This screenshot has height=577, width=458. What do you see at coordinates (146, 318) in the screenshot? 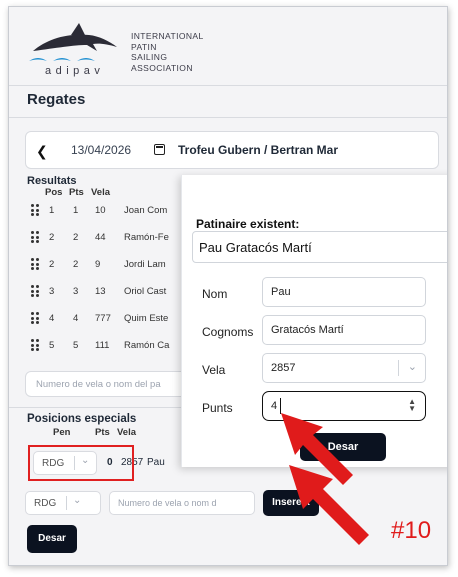
I see `cell-name: Quim Este` at bounding box center [146, 318].